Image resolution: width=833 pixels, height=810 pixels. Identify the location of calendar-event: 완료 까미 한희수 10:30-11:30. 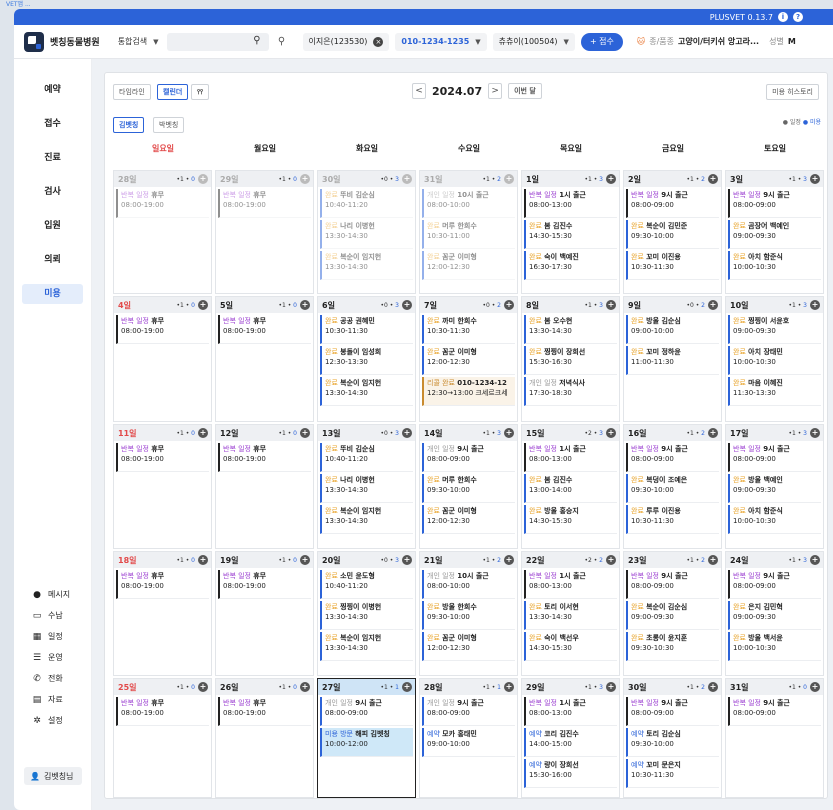
(468, 329).